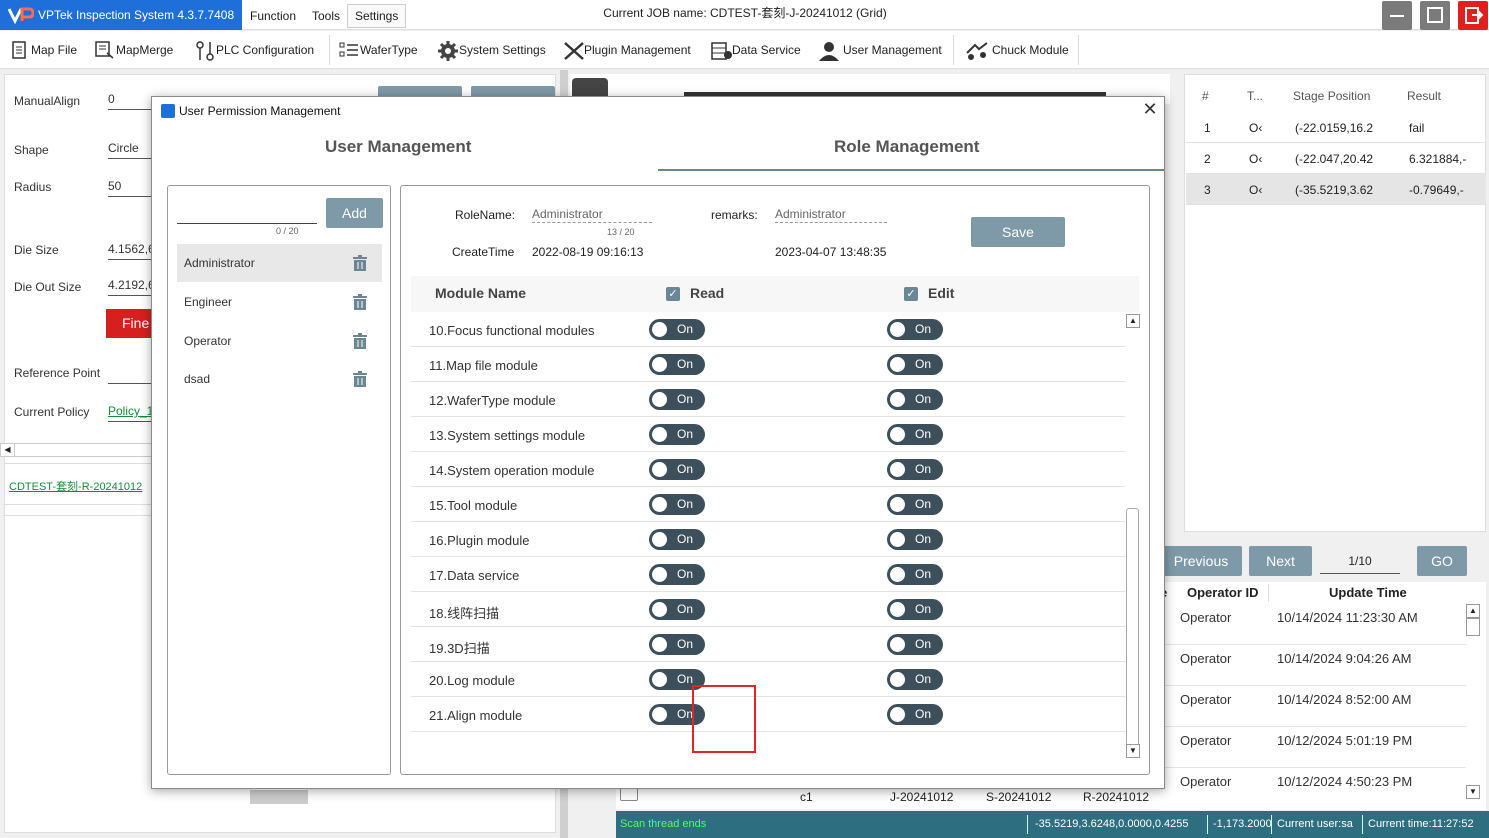 This screenshot has width=1489, height=838. What do you see at coordinates (1116, 797) in the screenshot?
I see `cell-r: R-20241012` at bounding box center [1116, 797].